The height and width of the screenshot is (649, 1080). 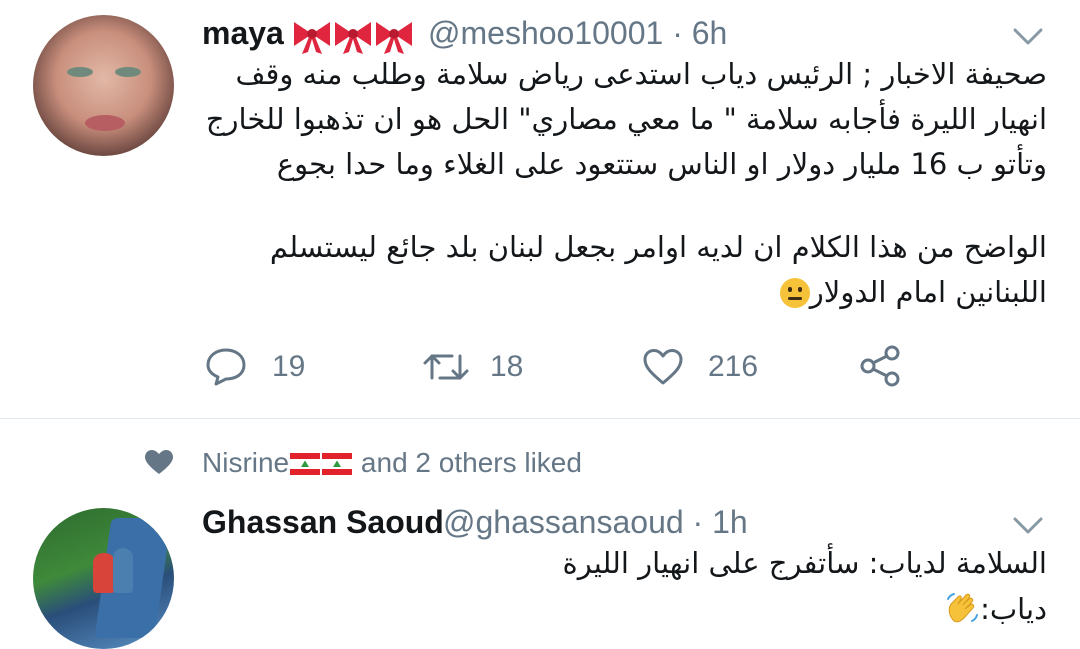 What do you see at coordinates (471, 462) in the screenshot?
I see `liked-by-suffix: and 2 others liked` at bounding box center [471, 462].